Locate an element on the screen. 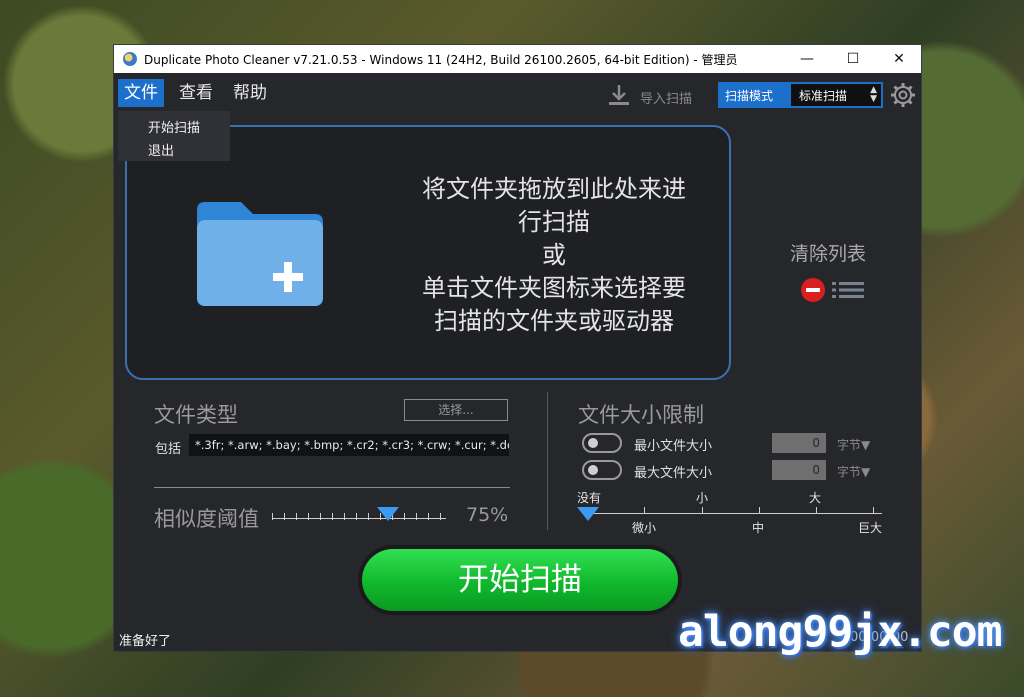 This screenshot has height=697, width=1024. drop-text-line: 行扫描 is located at coordinates (554, 222).